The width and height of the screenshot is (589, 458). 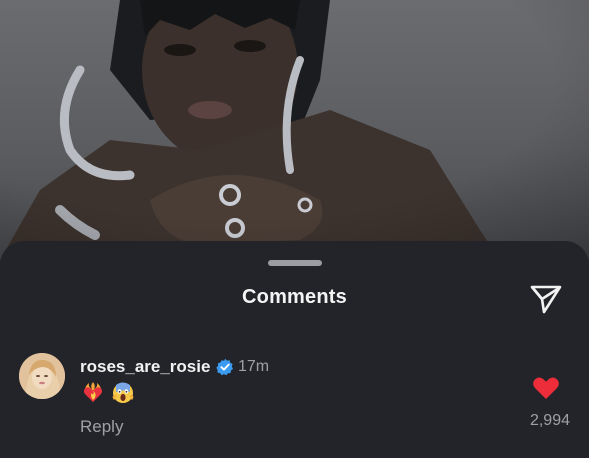 I want to click on comment-username: roses_are_rosie, so click(x=145, y=367).